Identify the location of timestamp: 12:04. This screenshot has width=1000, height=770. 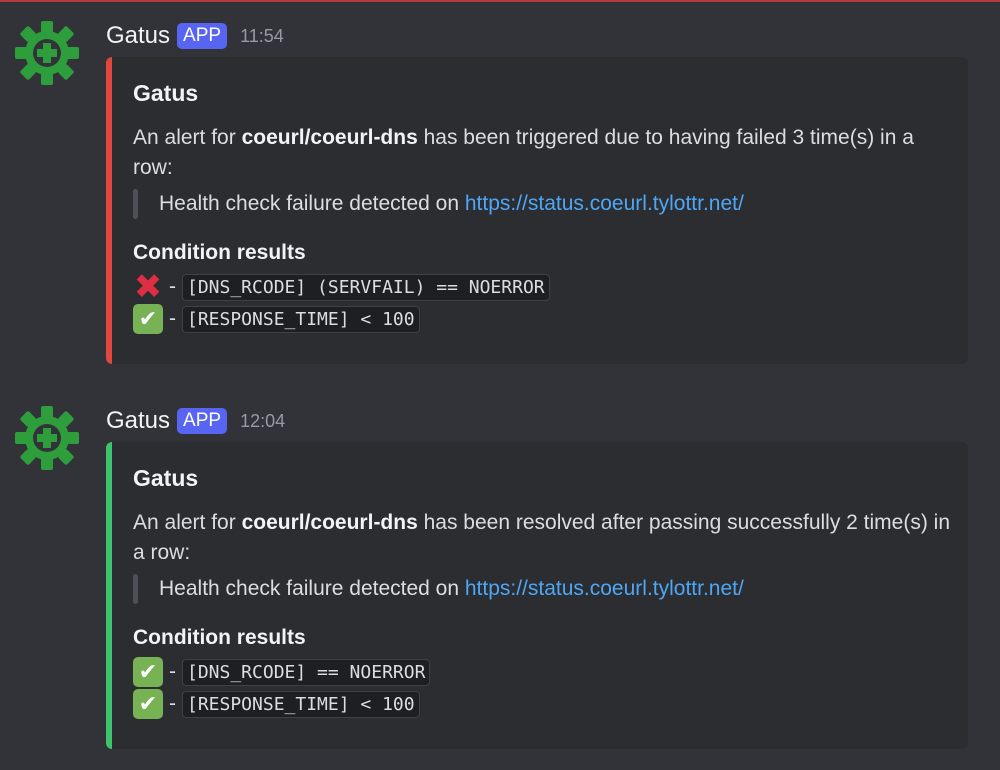
(262, 421).